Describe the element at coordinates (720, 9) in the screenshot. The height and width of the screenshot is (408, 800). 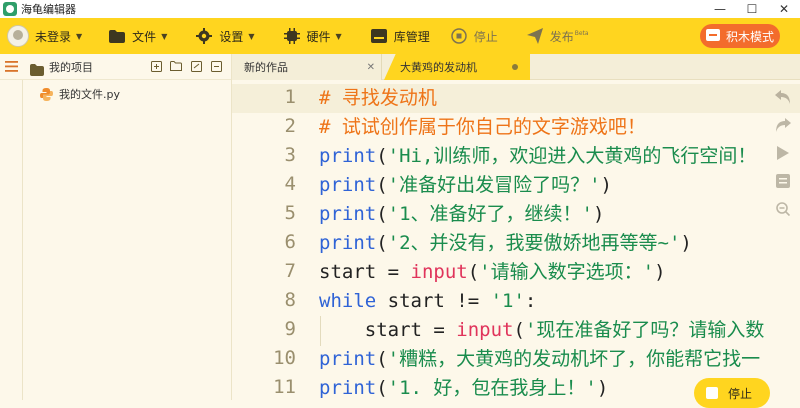
I see `minimize-button: —` at that location.